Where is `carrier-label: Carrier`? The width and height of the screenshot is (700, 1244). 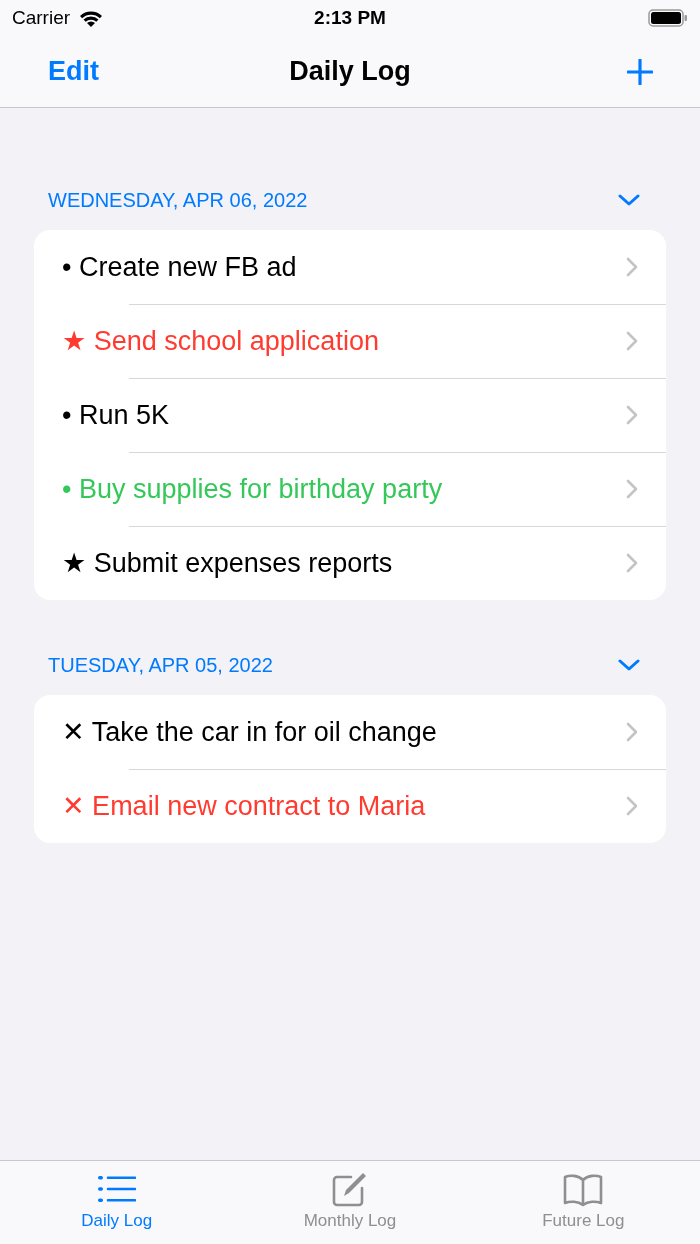 carrier-label: Carrier is located at coordinates (41, 18).